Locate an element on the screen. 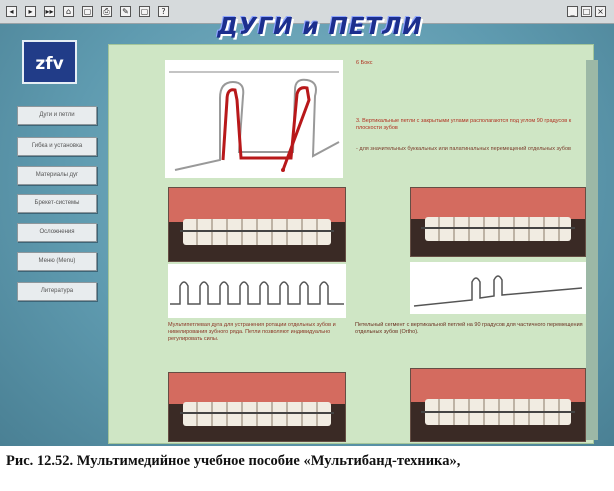  forward-button: ▸ is located at coordinates (30, 11).